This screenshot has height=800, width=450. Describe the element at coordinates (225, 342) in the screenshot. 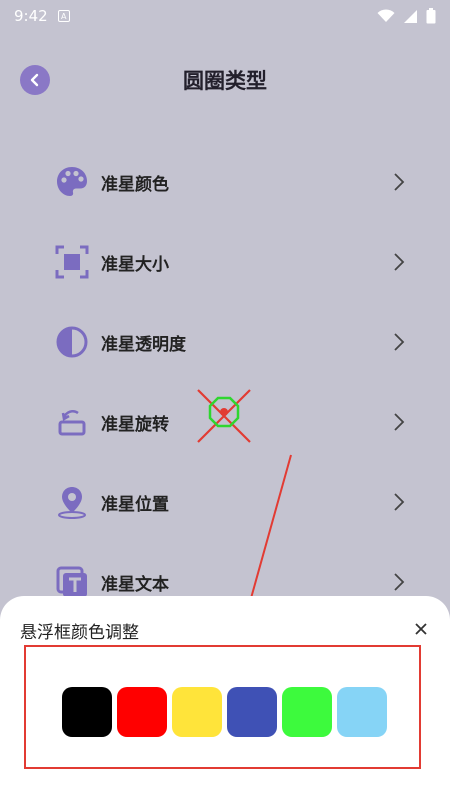

I see `menu-item-crosshair-opacity: 准星透明度` at that location.